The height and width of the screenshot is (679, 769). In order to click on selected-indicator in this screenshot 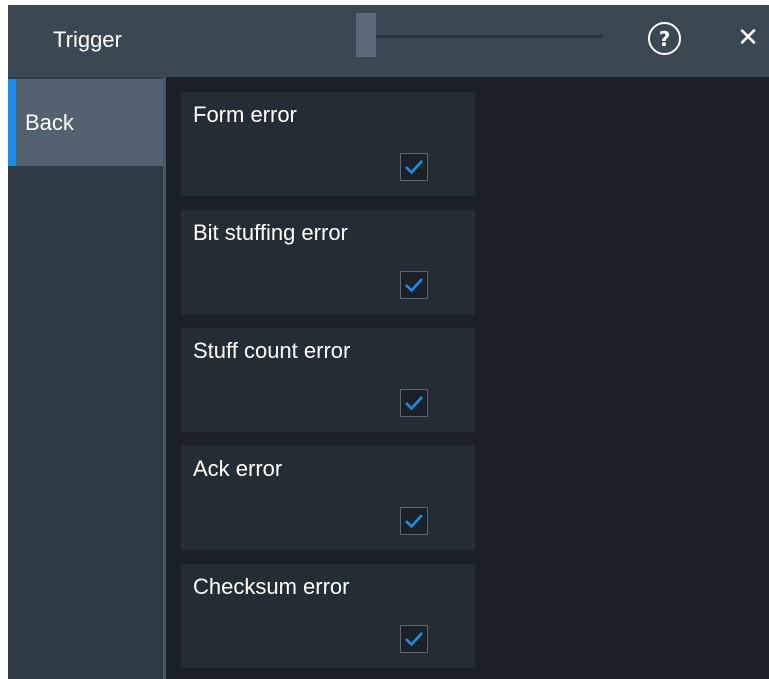, I will do `click(12, 122)`.